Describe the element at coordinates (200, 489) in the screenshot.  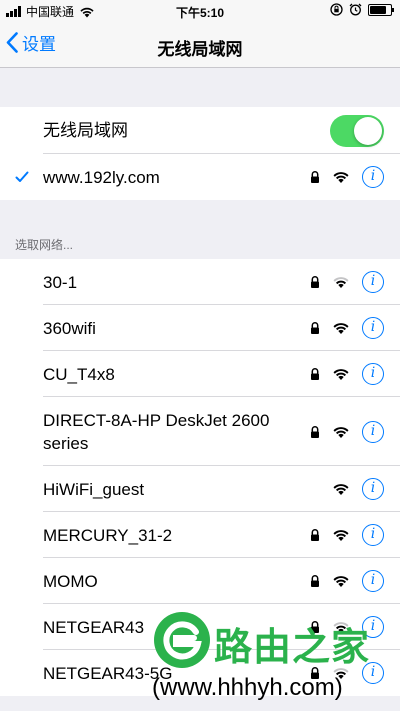
I see `network-row: HiWiFi_guest i` at that location.